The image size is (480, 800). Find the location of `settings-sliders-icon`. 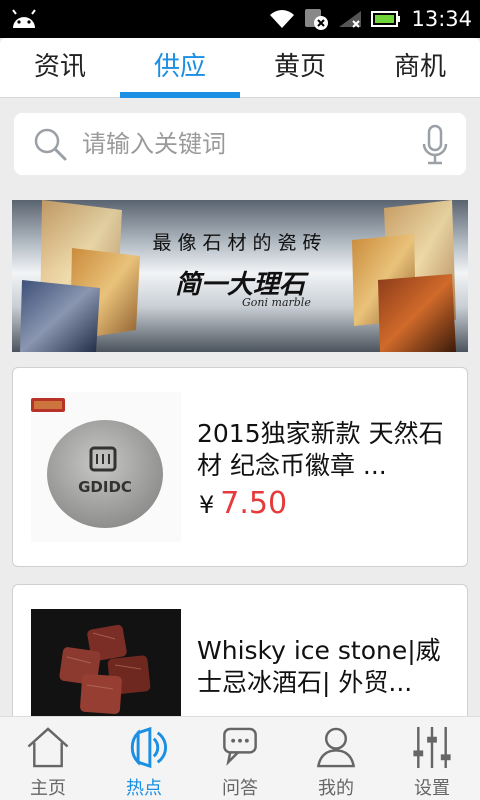

settings-sliders-icon is located at coordinates (432, 747).